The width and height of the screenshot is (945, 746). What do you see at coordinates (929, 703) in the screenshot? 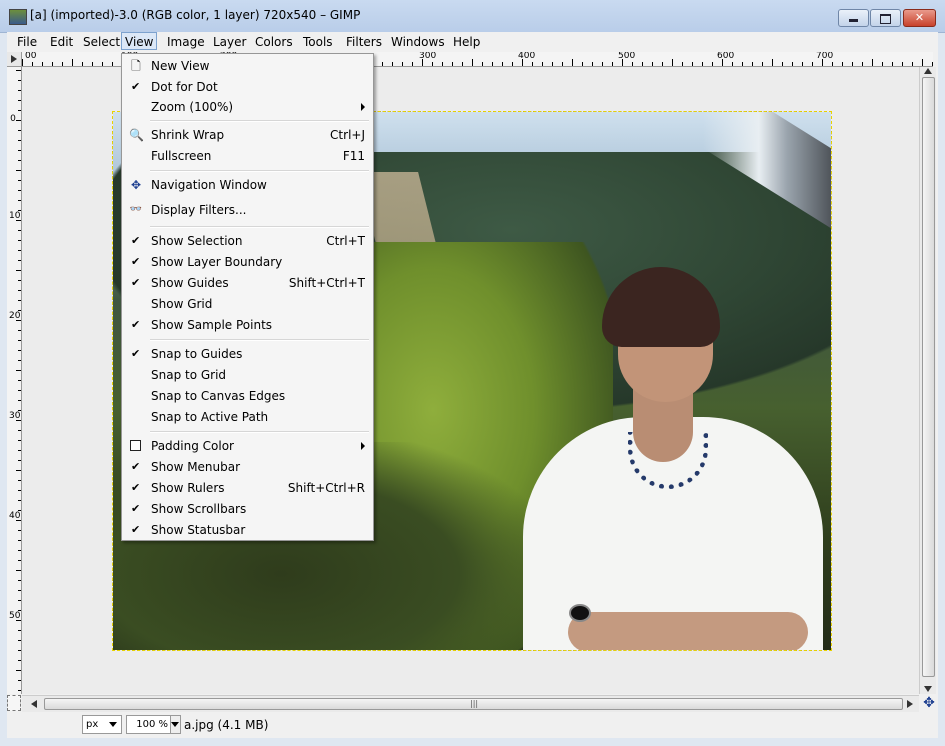
I see `navigate-button: ✥` at bounding box center [929, 703].